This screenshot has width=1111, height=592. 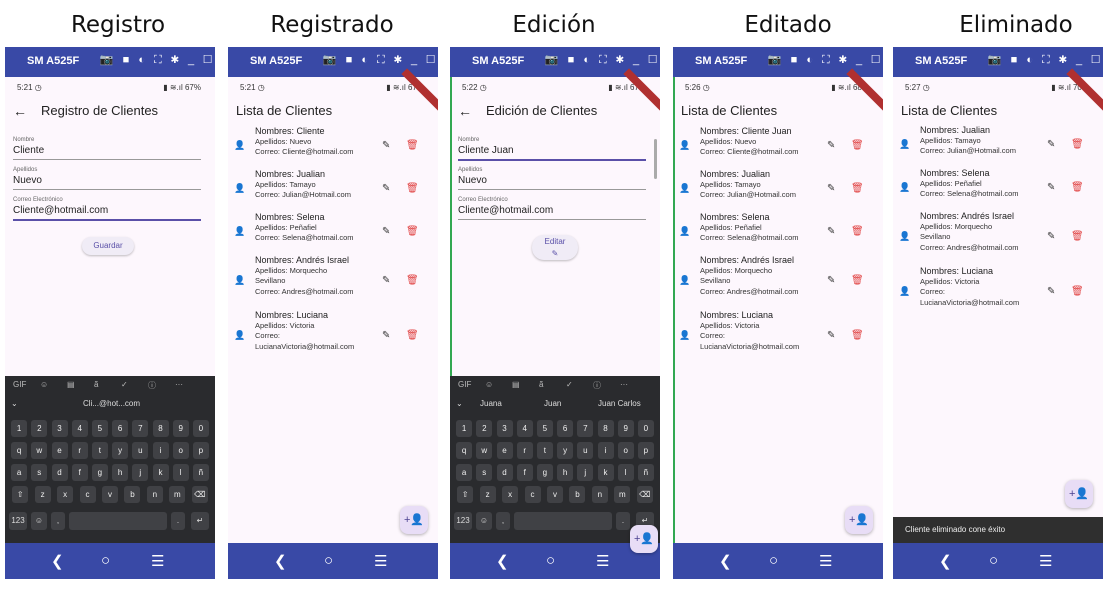 I want to click on form-field-0: Nombre Cliente Juan, so click(x=552, y=149).